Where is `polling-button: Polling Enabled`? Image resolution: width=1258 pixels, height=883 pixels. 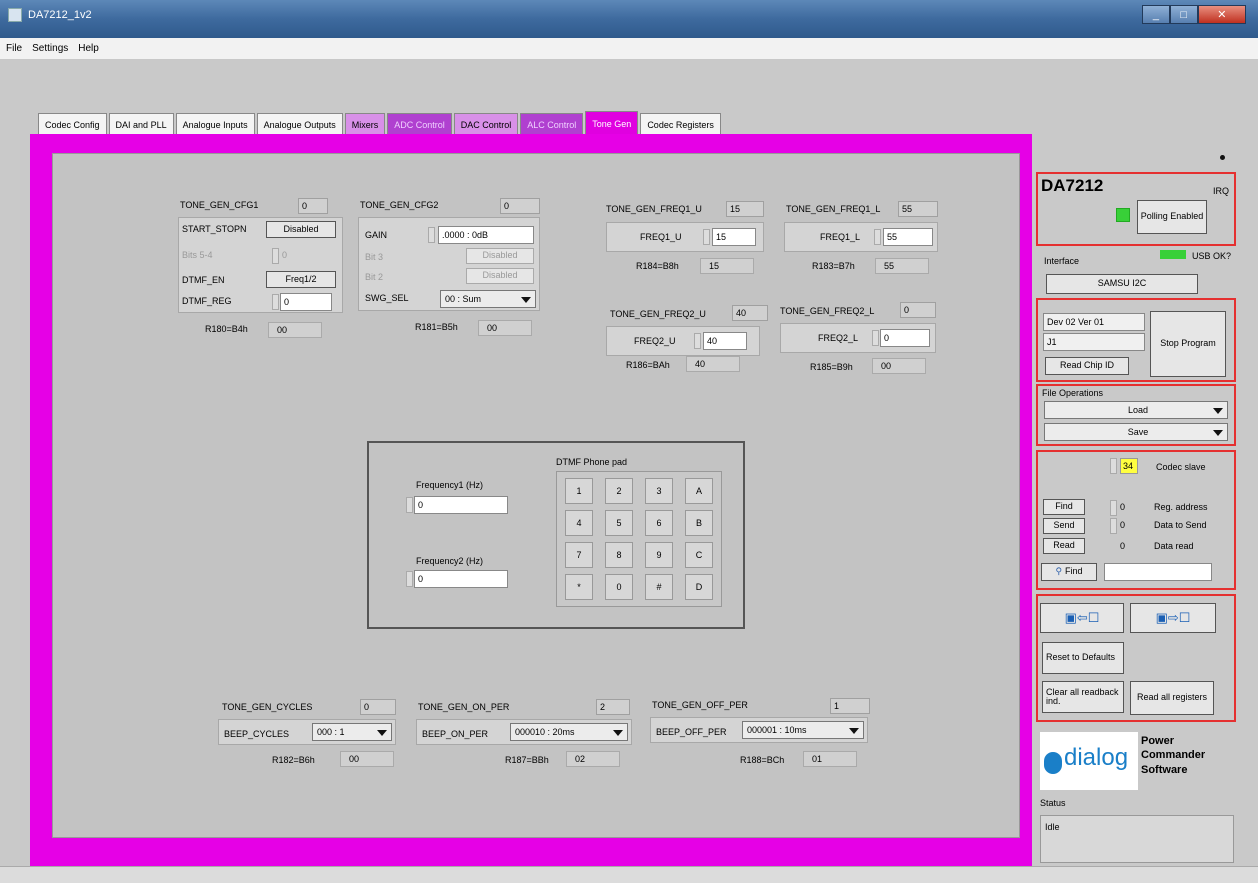 polling-button: Polling Enabled is located at coordinates (1172, 217).